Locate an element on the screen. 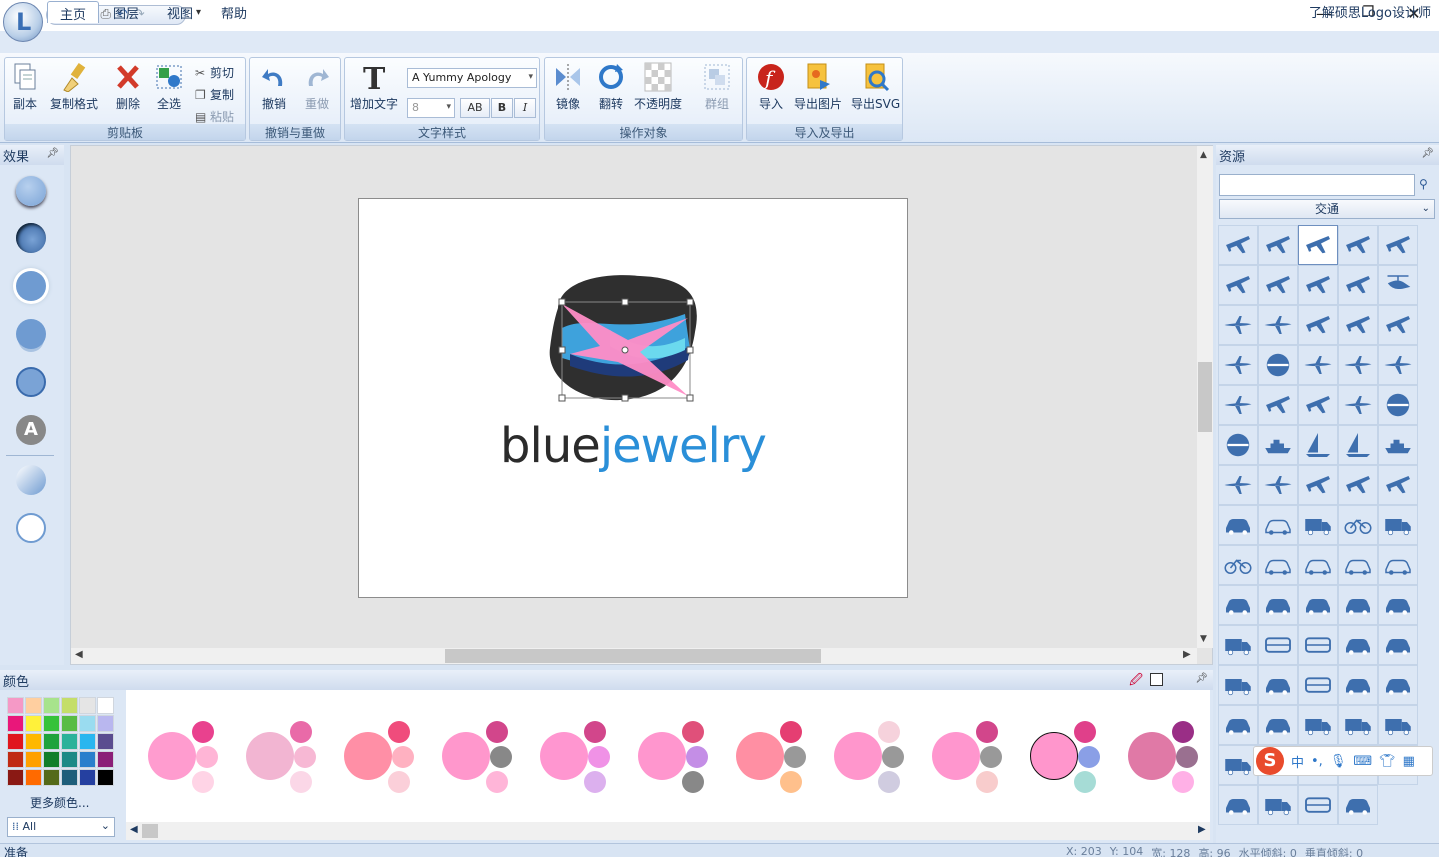 The height and width of the screenshot is (857, 1439). effect-shadow is located at coordinates (31, 191).